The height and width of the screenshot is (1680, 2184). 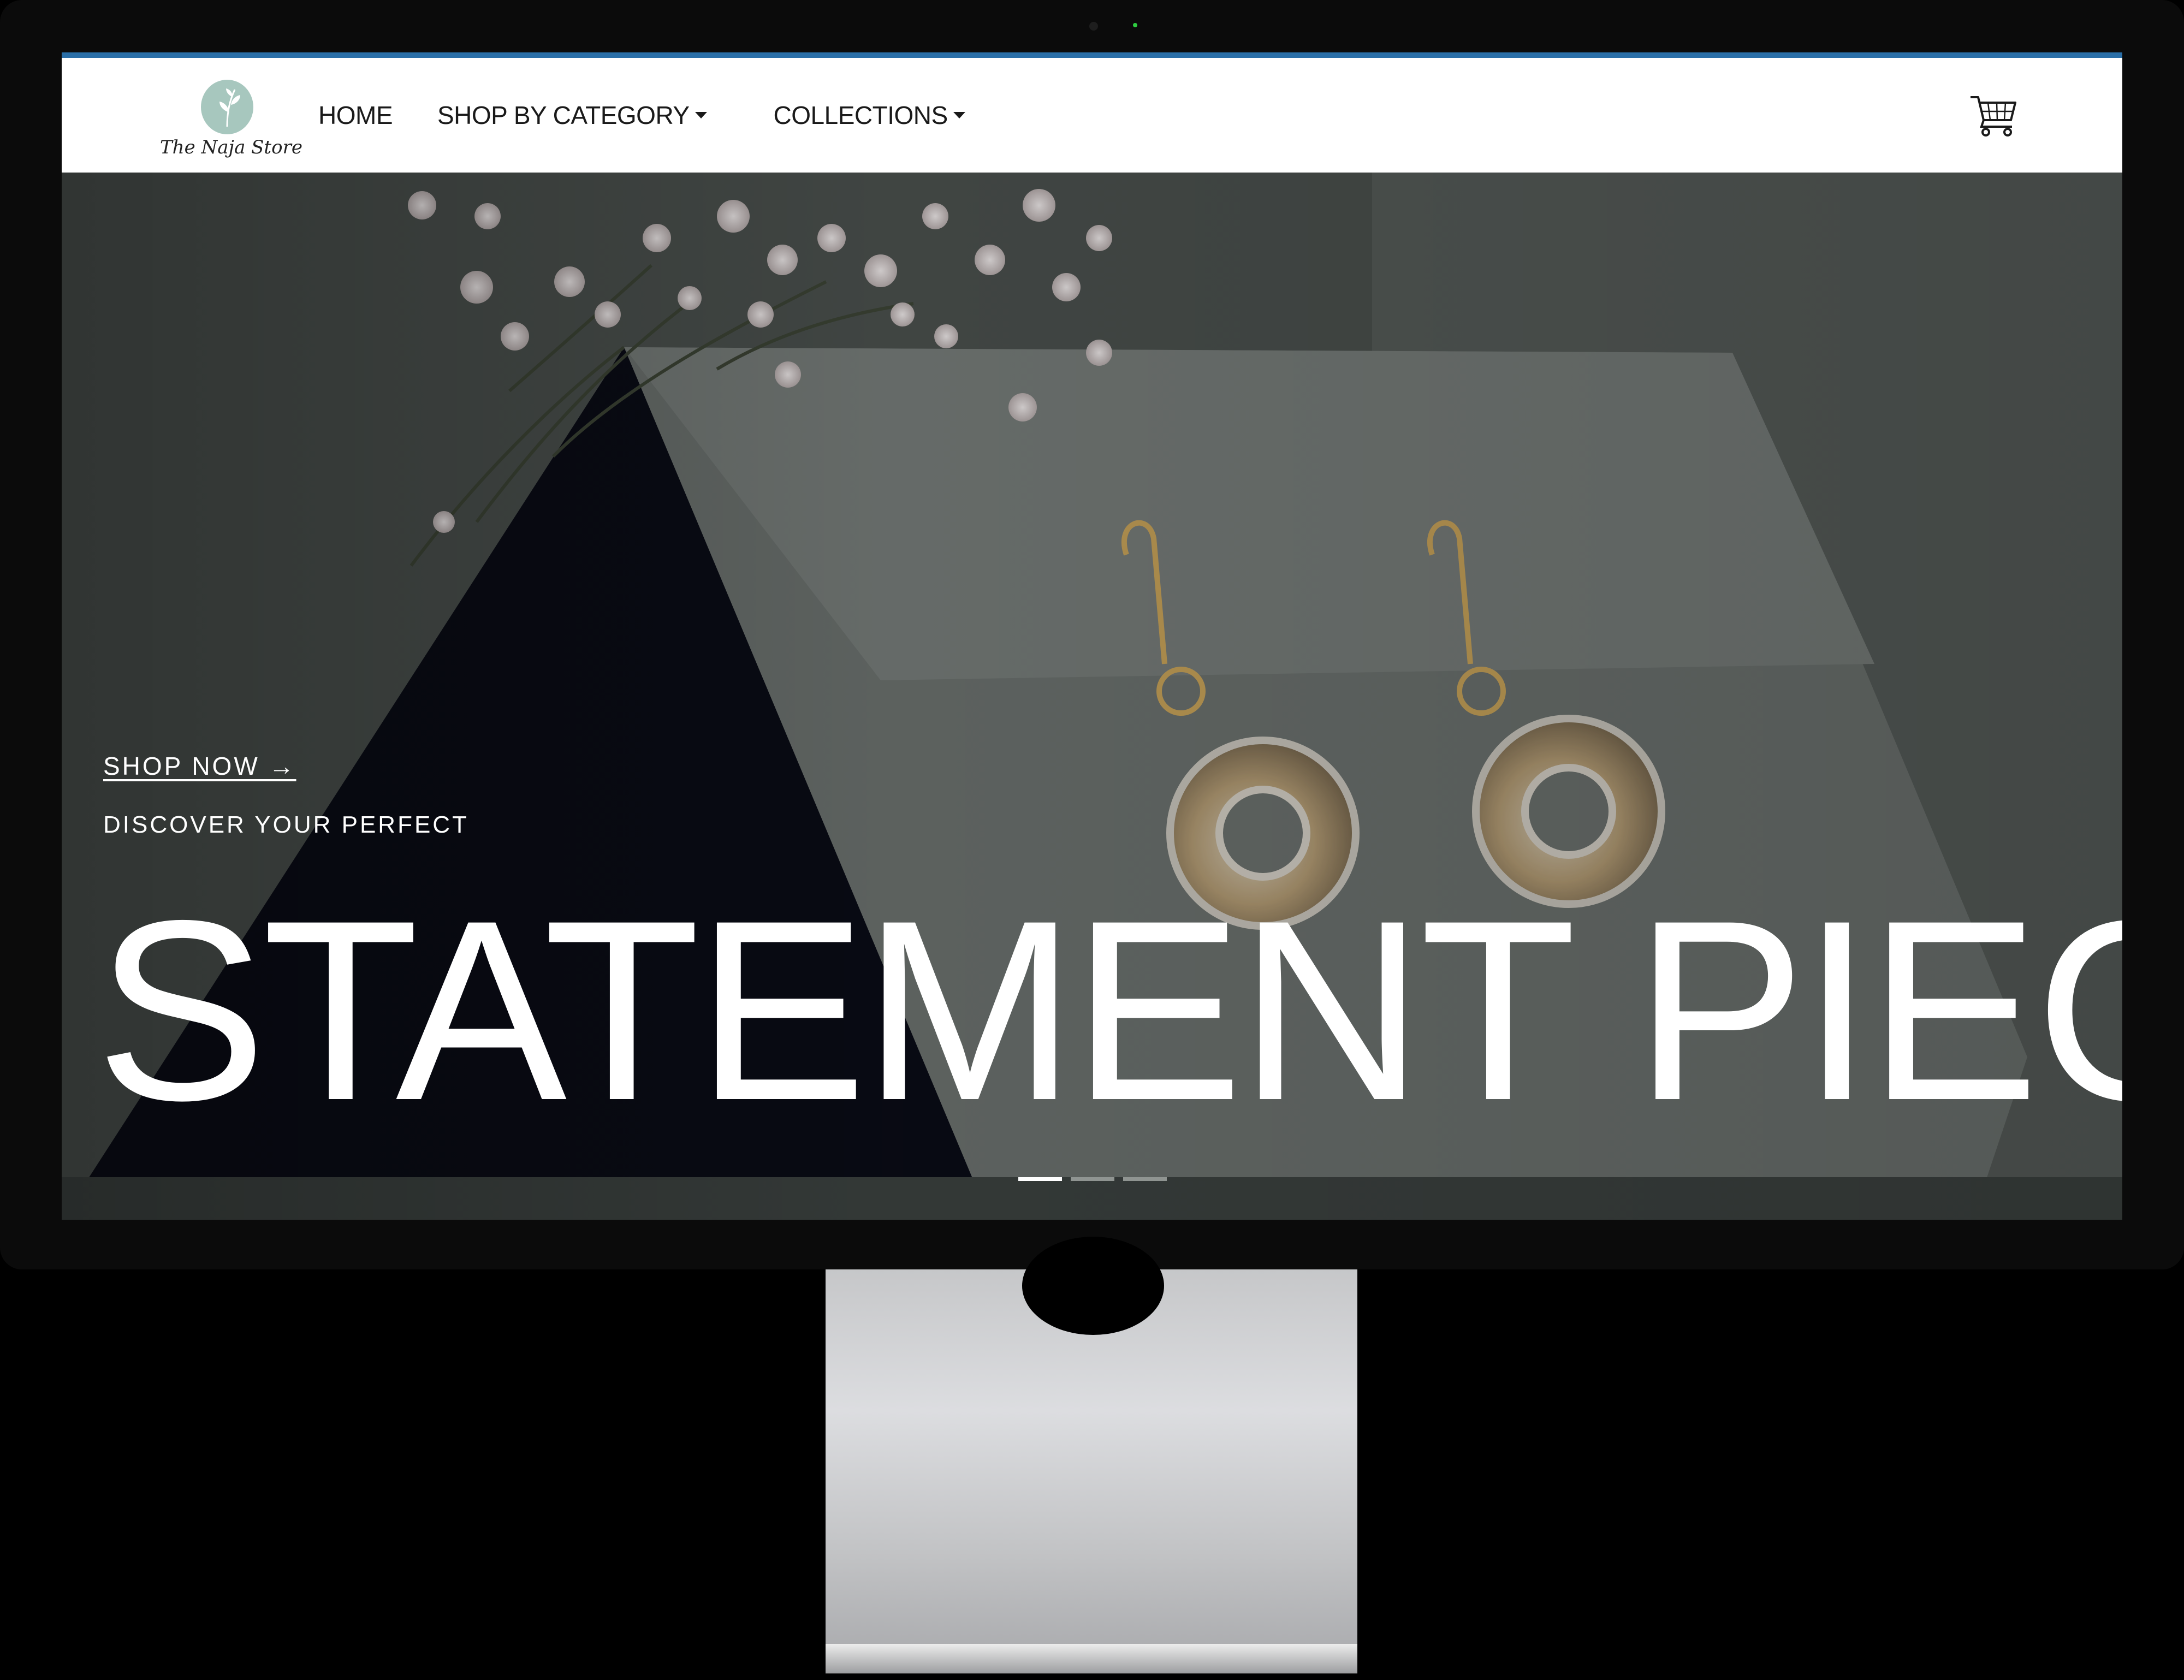 What do you see at coordinates (1092, 55) in the screenshot?
I see `accent-top-bar` at bounding box center [1092, 55].